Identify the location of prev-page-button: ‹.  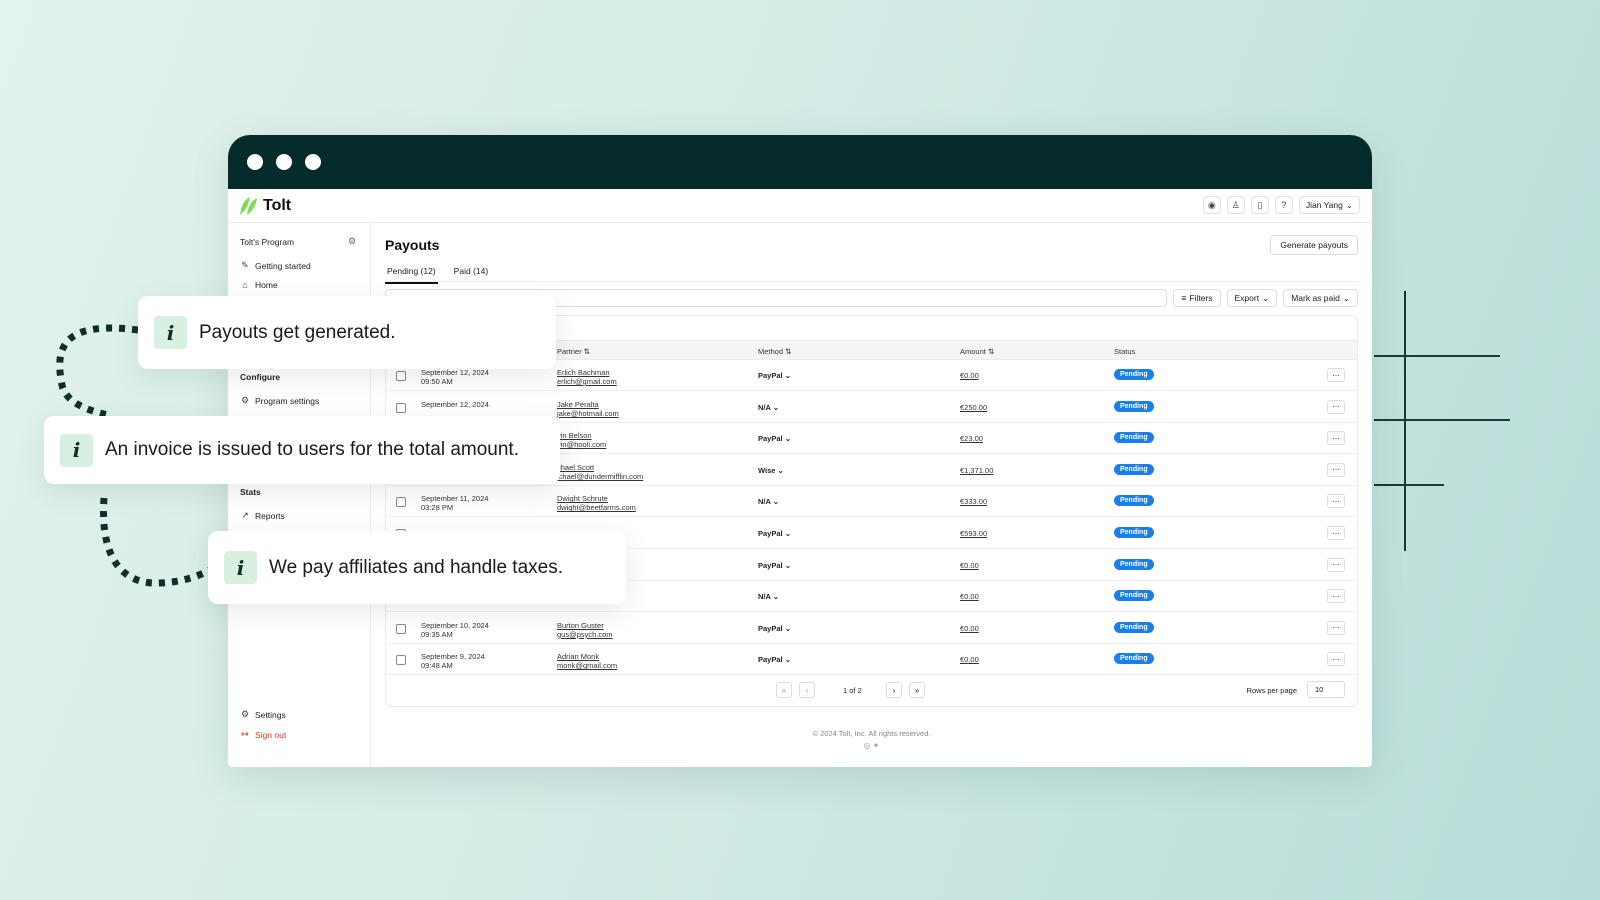
(807, 690).